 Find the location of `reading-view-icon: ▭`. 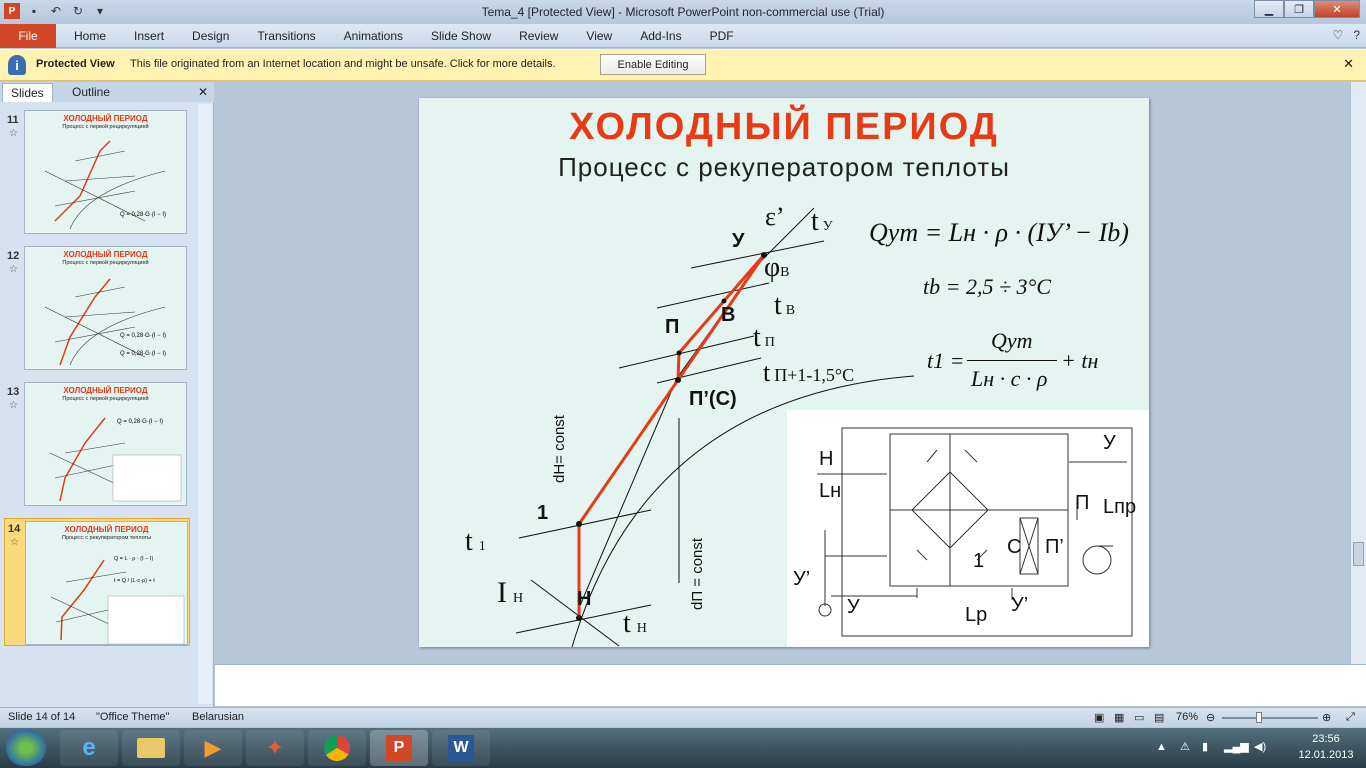

reading-view-icon: ▭ is located at coordinates (1139, 717).